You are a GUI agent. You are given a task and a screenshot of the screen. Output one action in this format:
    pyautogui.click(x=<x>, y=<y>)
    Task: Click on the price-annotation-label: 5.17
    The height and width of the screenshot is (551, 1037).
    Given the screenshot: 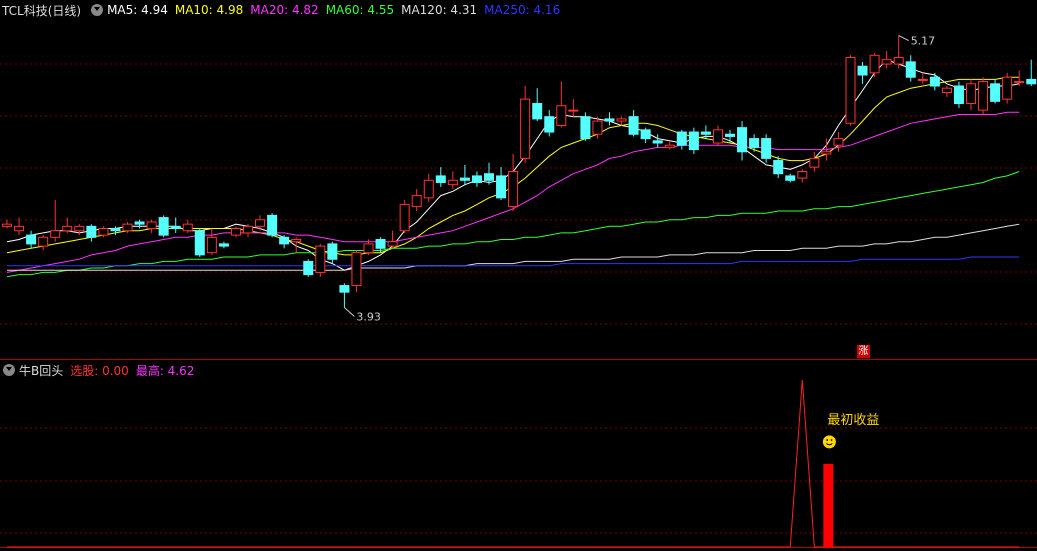 What is the action you would take?
    pyautogui.click(x=923, y=41)
    